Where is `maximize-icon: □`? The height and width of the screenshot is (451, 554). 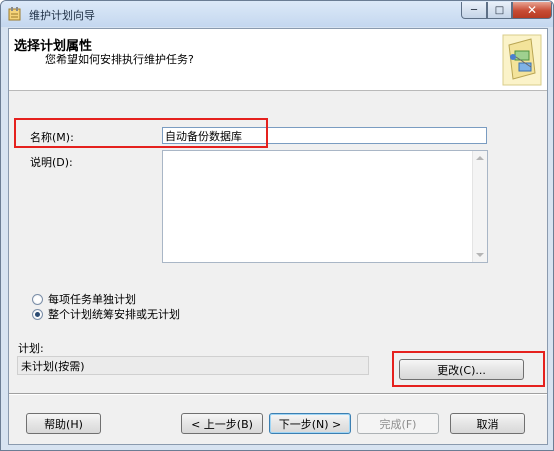 maximize-icon: □ is located at coordinates (499, 10).